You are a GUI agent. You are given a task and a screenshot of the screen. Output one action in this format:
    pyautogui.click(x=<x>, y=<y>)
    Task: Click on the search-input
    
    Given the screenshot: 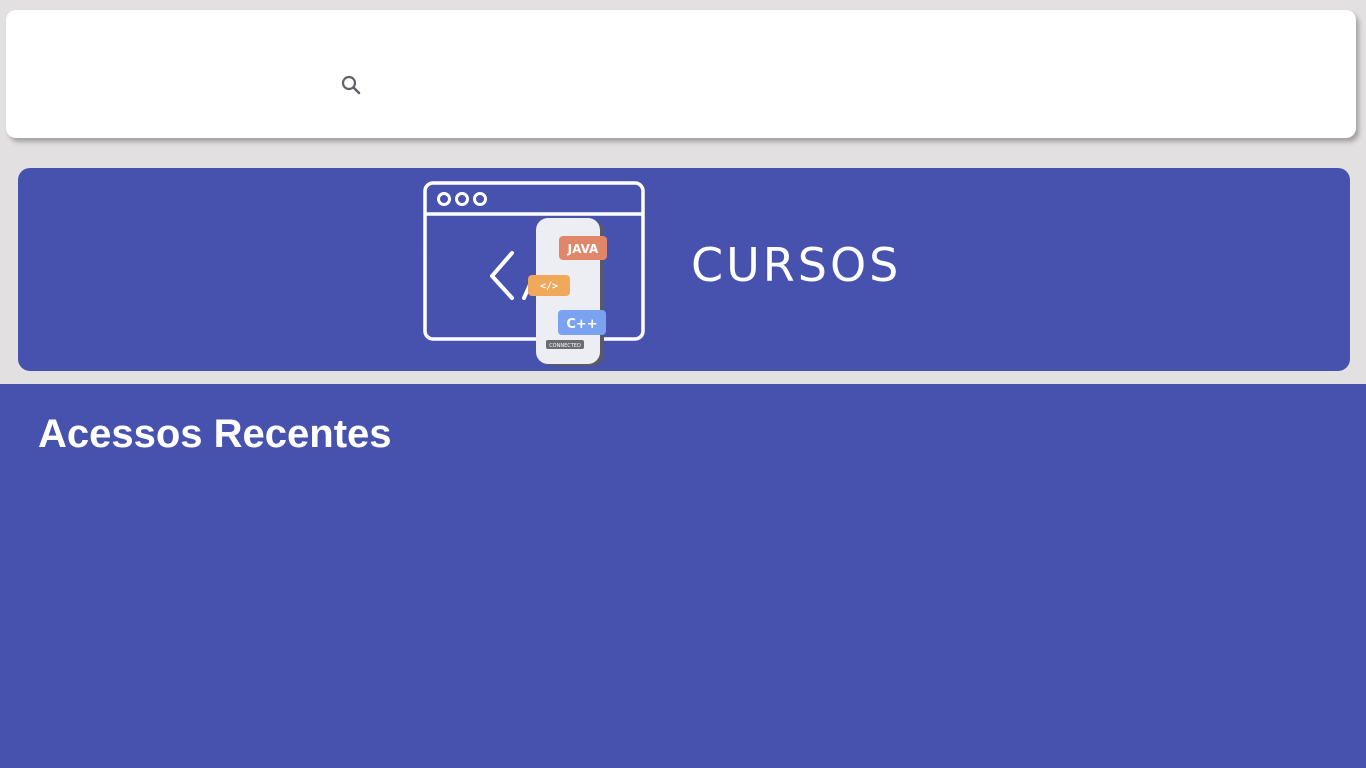 What is the action you would take?
    pyautogui.click(x=671, y=84)
    